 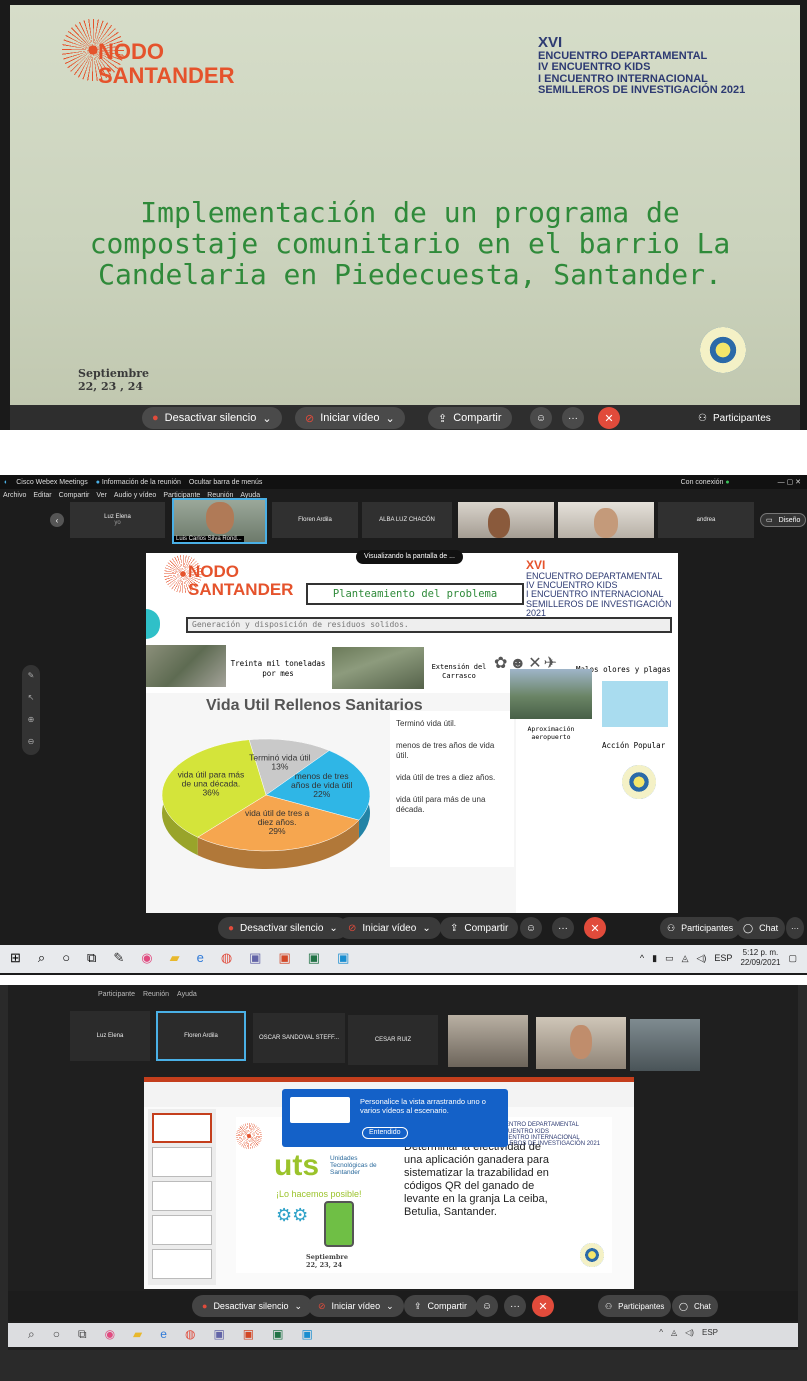 What do you see at coordinates (156, 994) in the screenshot?
I see `menu-item: Reunión` at bounding box center [156, 994].